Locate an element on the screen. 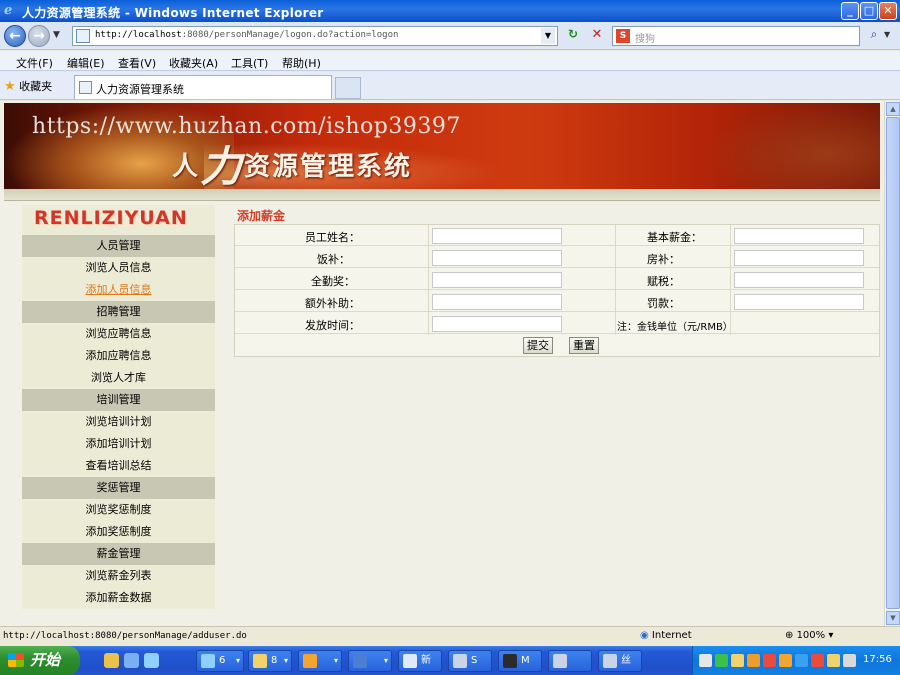 The width and height of the screenshot is (900, 675). page-icon is located at coordinates (83, 36).